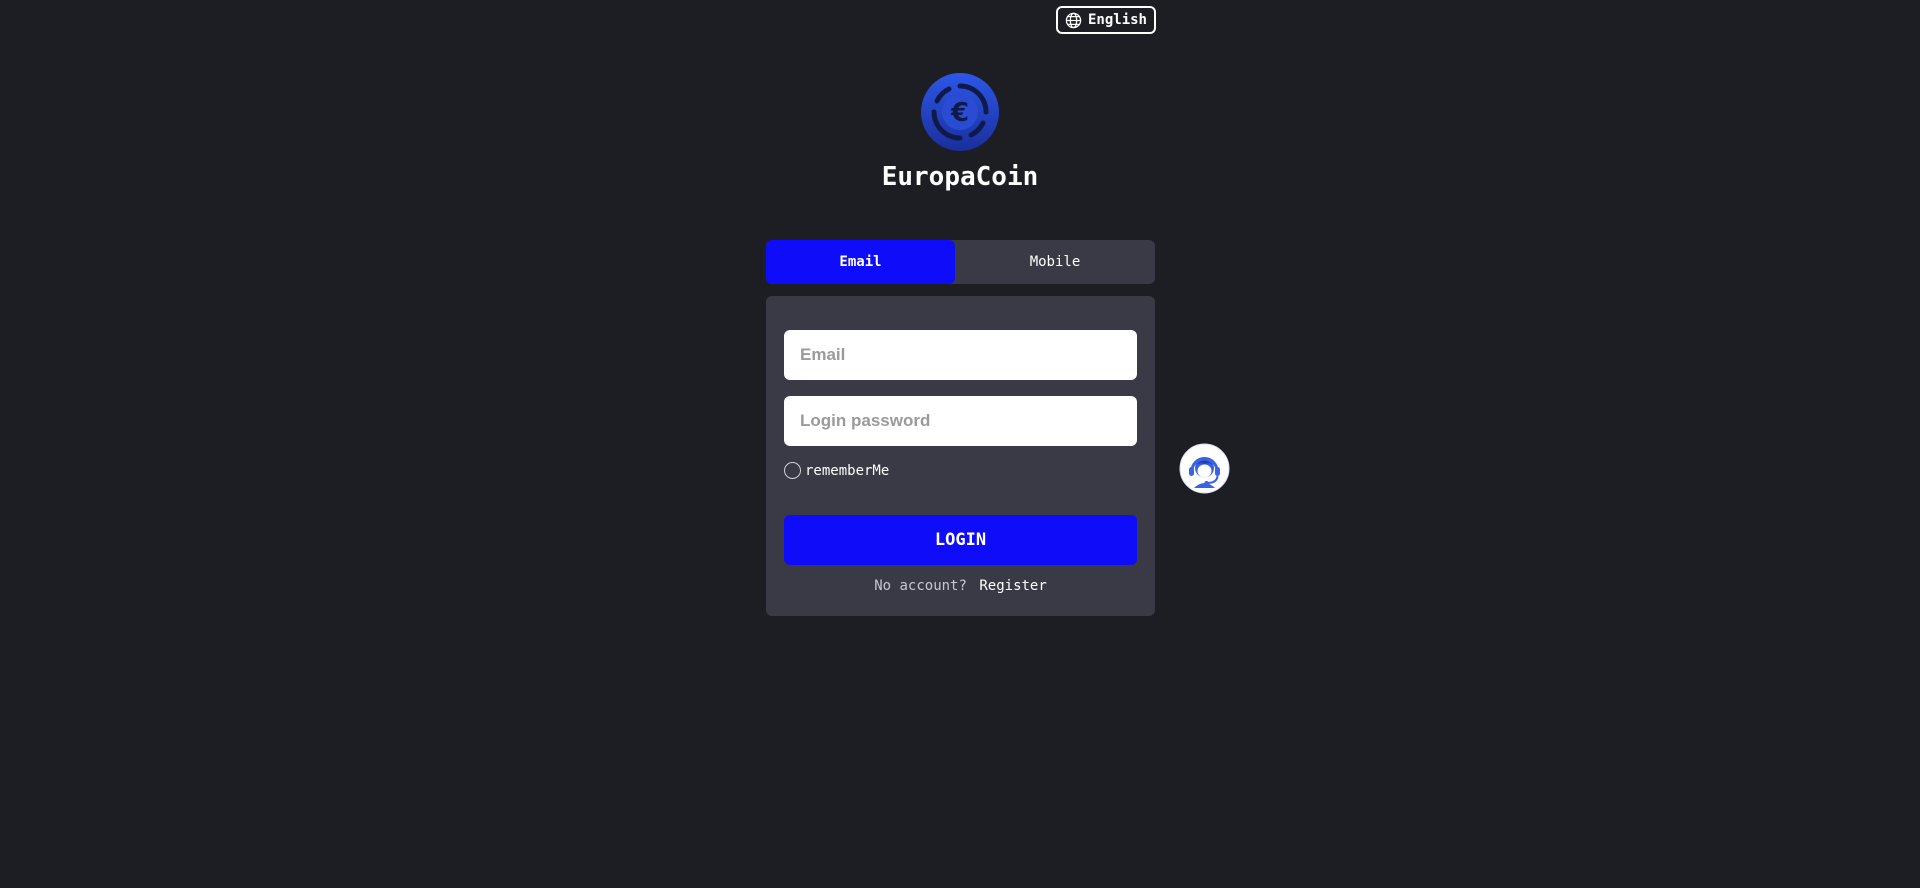 The width and height of the screenshot is (1920, 888). I want to click on login-method-tabs: Email Mobile, so click(960, 262).